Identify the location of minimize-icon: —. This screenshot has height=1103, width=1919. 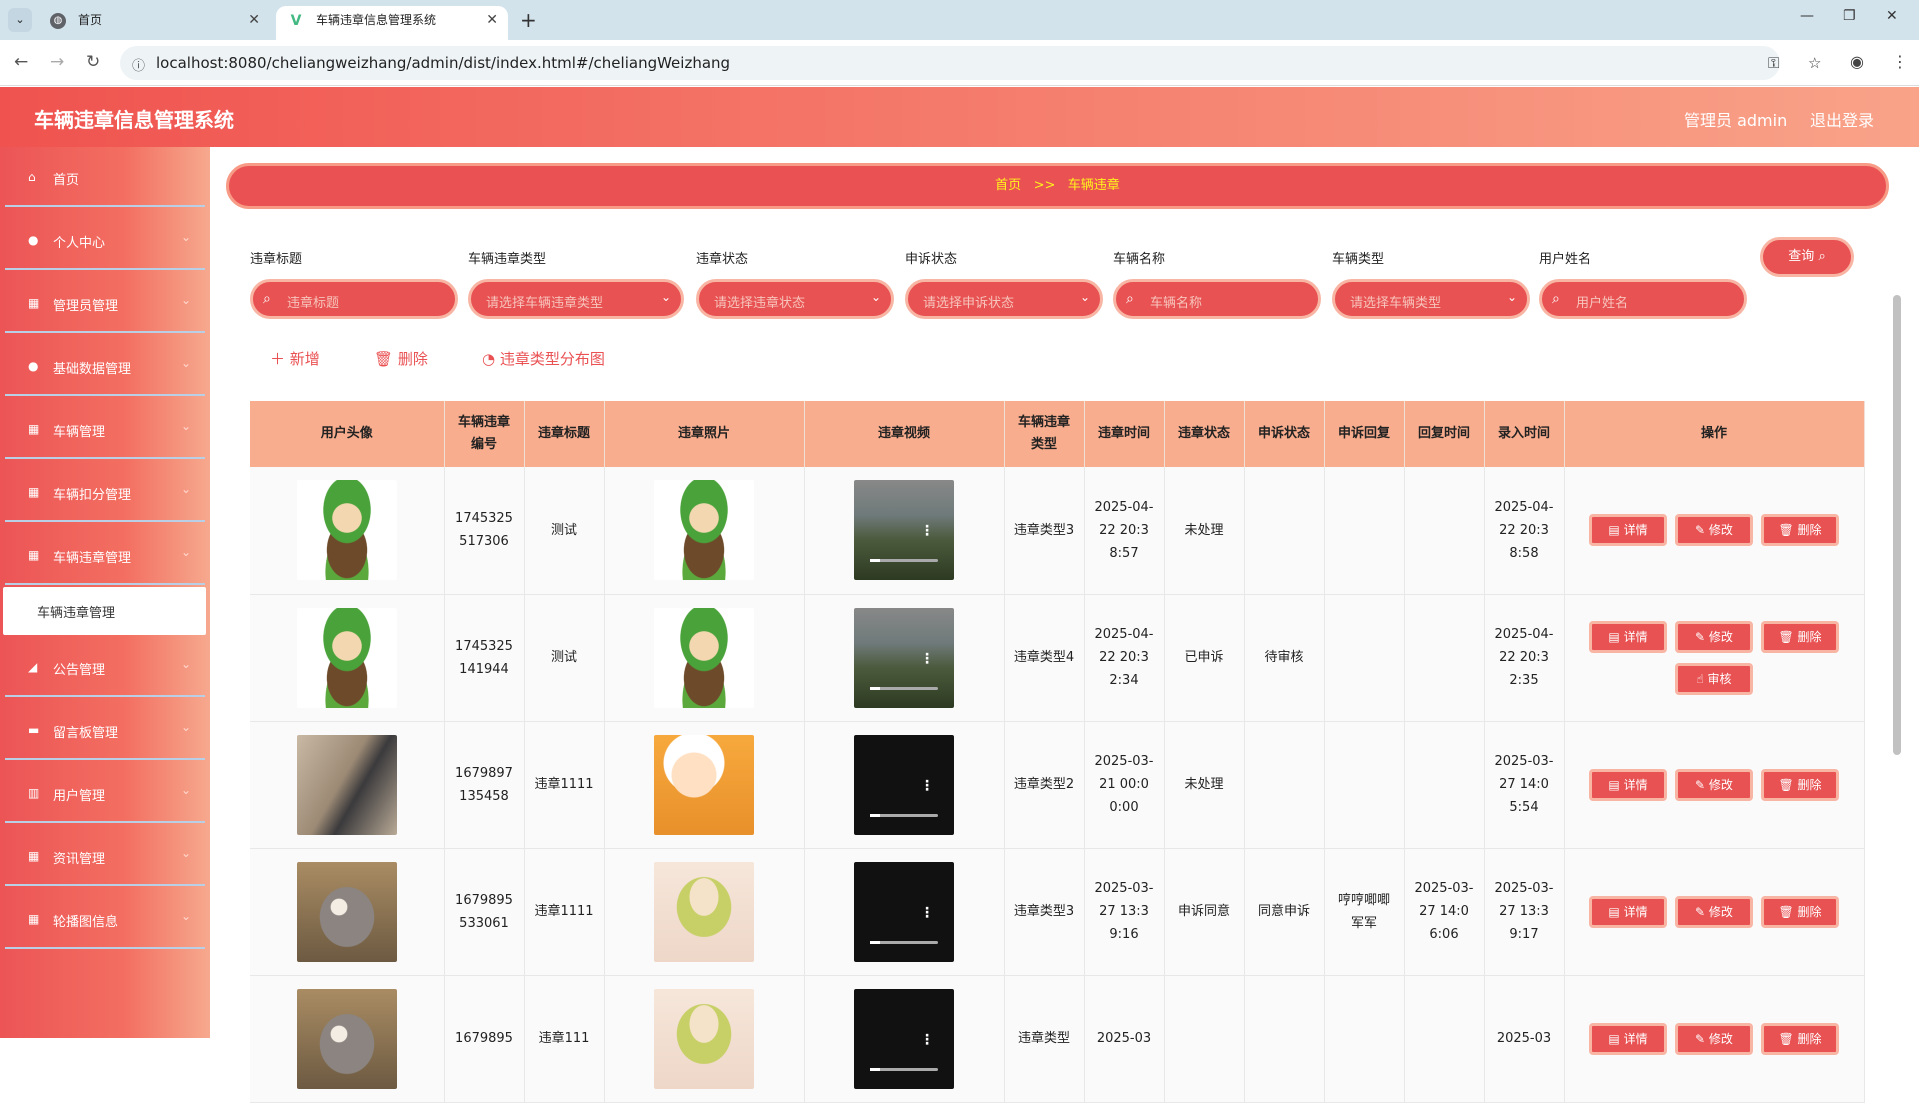
(1807, 16).